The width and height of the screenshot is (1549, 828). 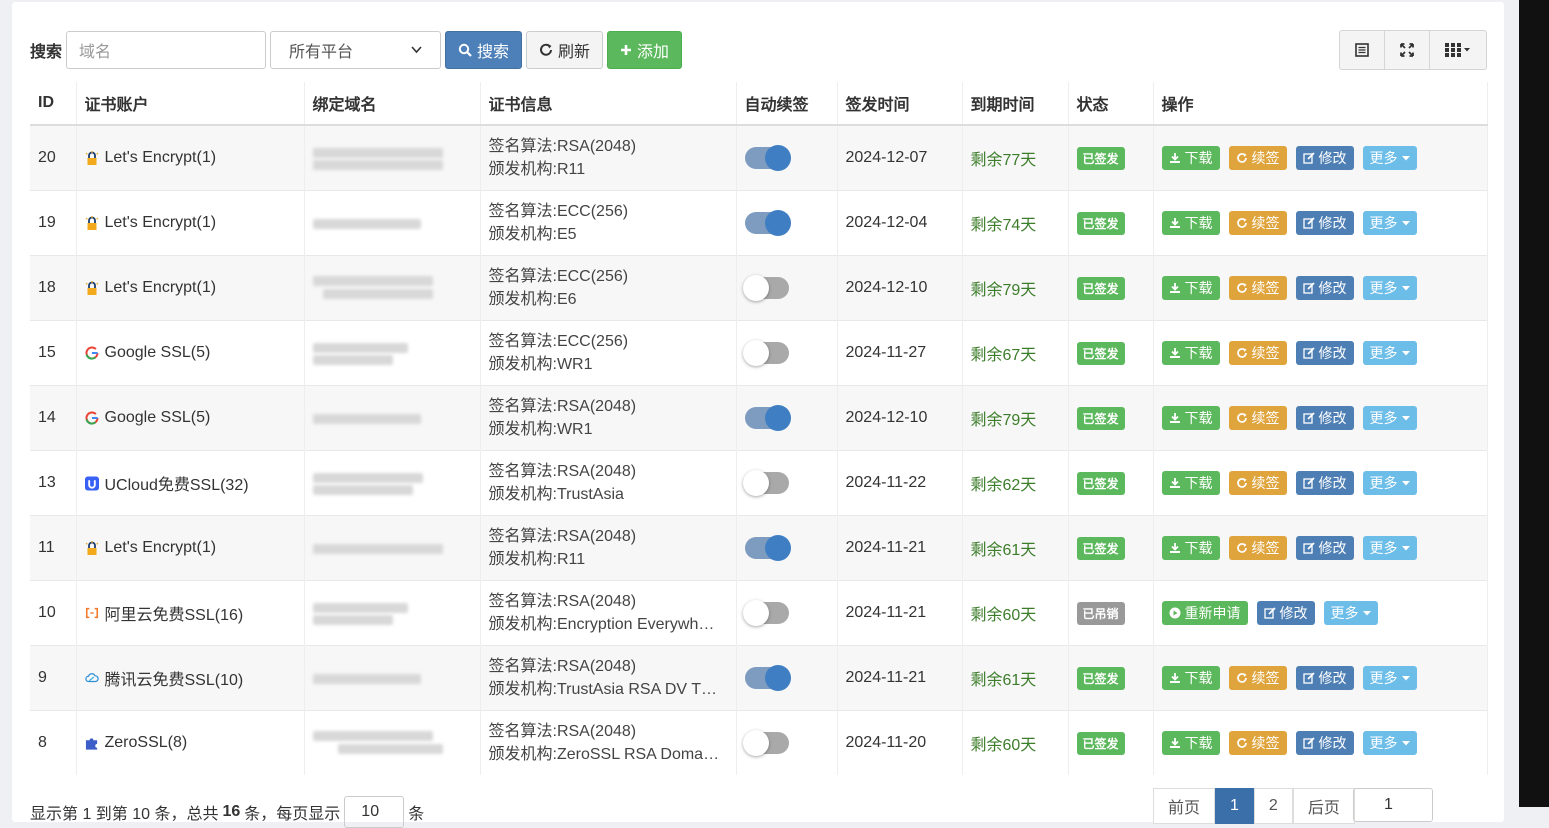 I want to click on cell-actions: 下载 续签 修改 更多, so click(x=1320, y=678).